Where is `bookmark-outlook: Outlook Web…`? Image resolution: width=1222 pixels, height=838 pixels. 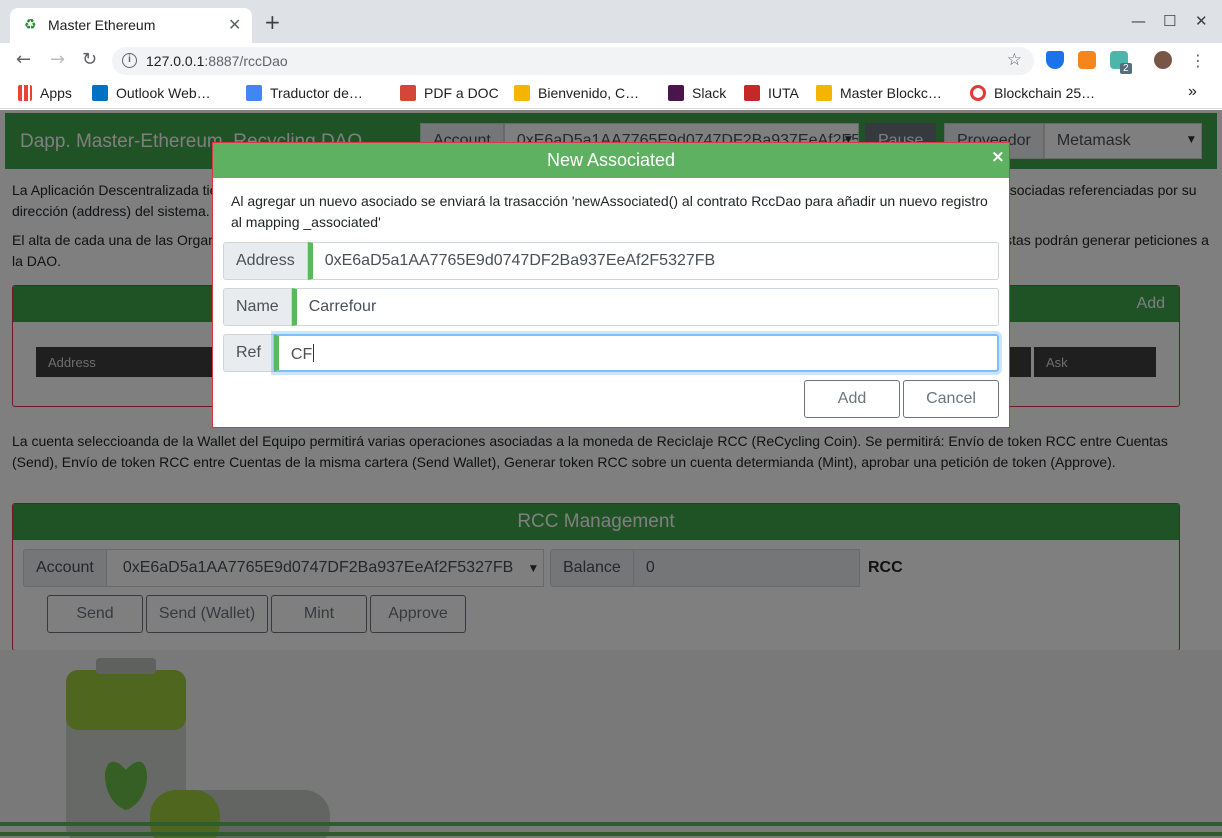 bookmark-outlook: Outlook Web… is located at coordinates (151, 93).